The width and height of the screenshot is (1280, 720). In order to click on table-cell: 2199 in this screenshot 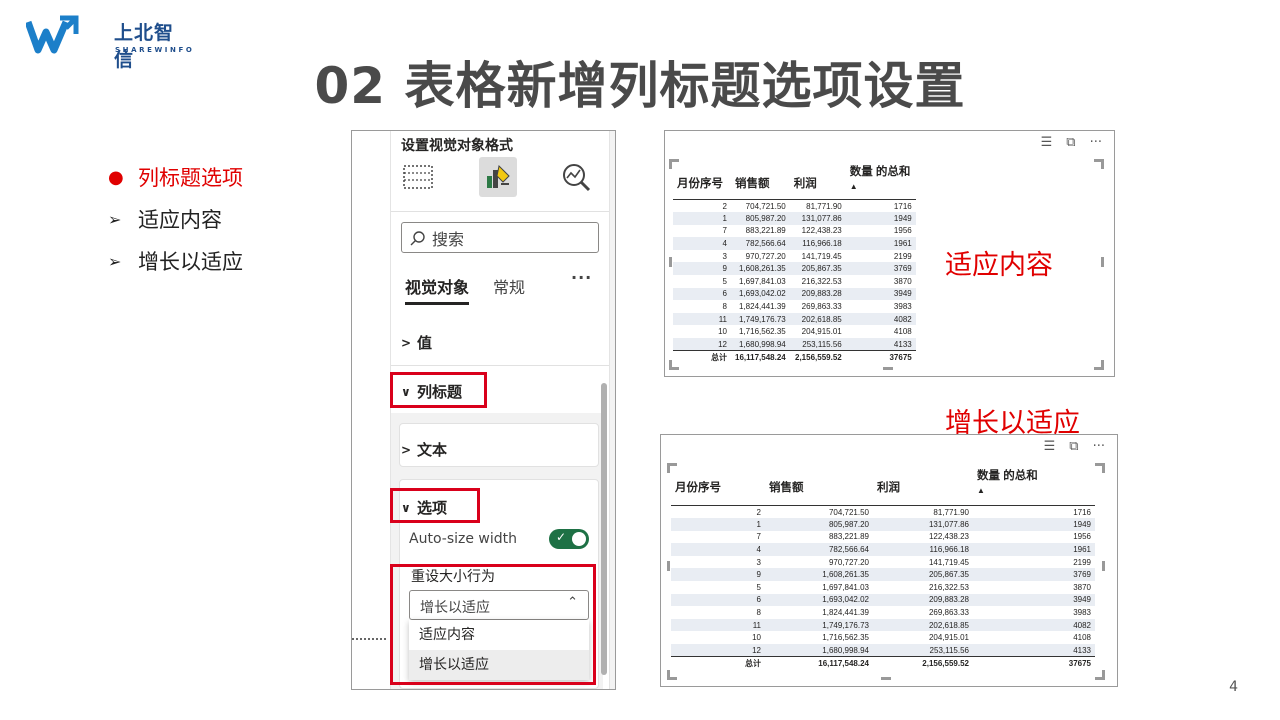, I will do `click(1082, 562)`.